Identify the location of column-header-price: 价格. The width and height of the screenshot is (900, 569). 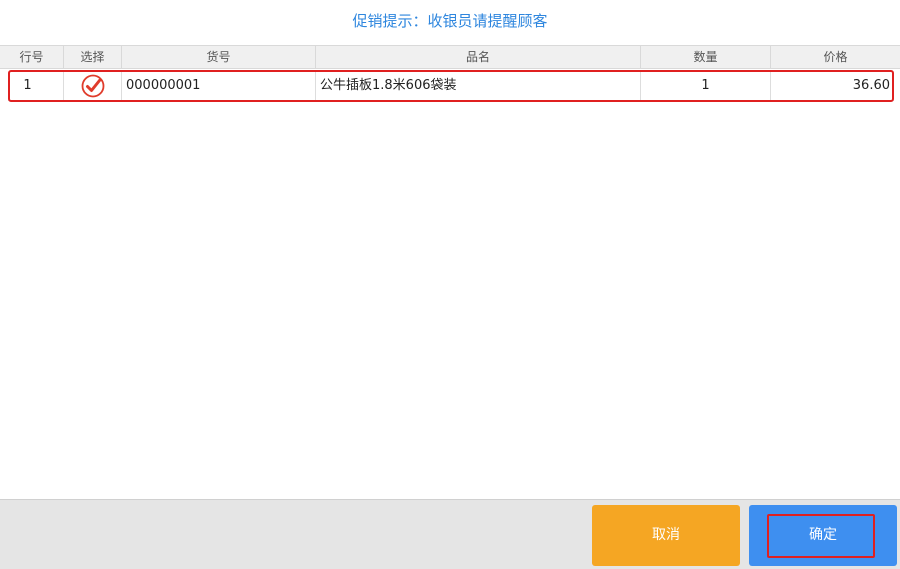
(835, 57).